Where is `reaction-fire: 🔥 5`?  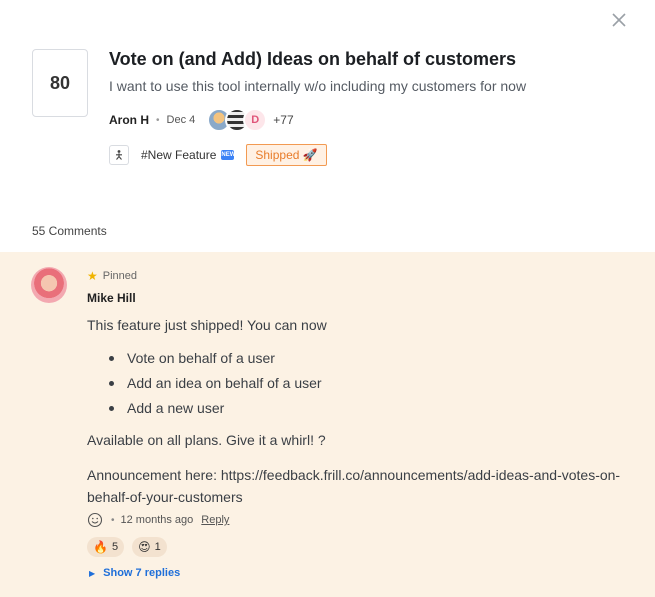
reaction-fire: 🔥 5 is located at coordinates (106, 547).